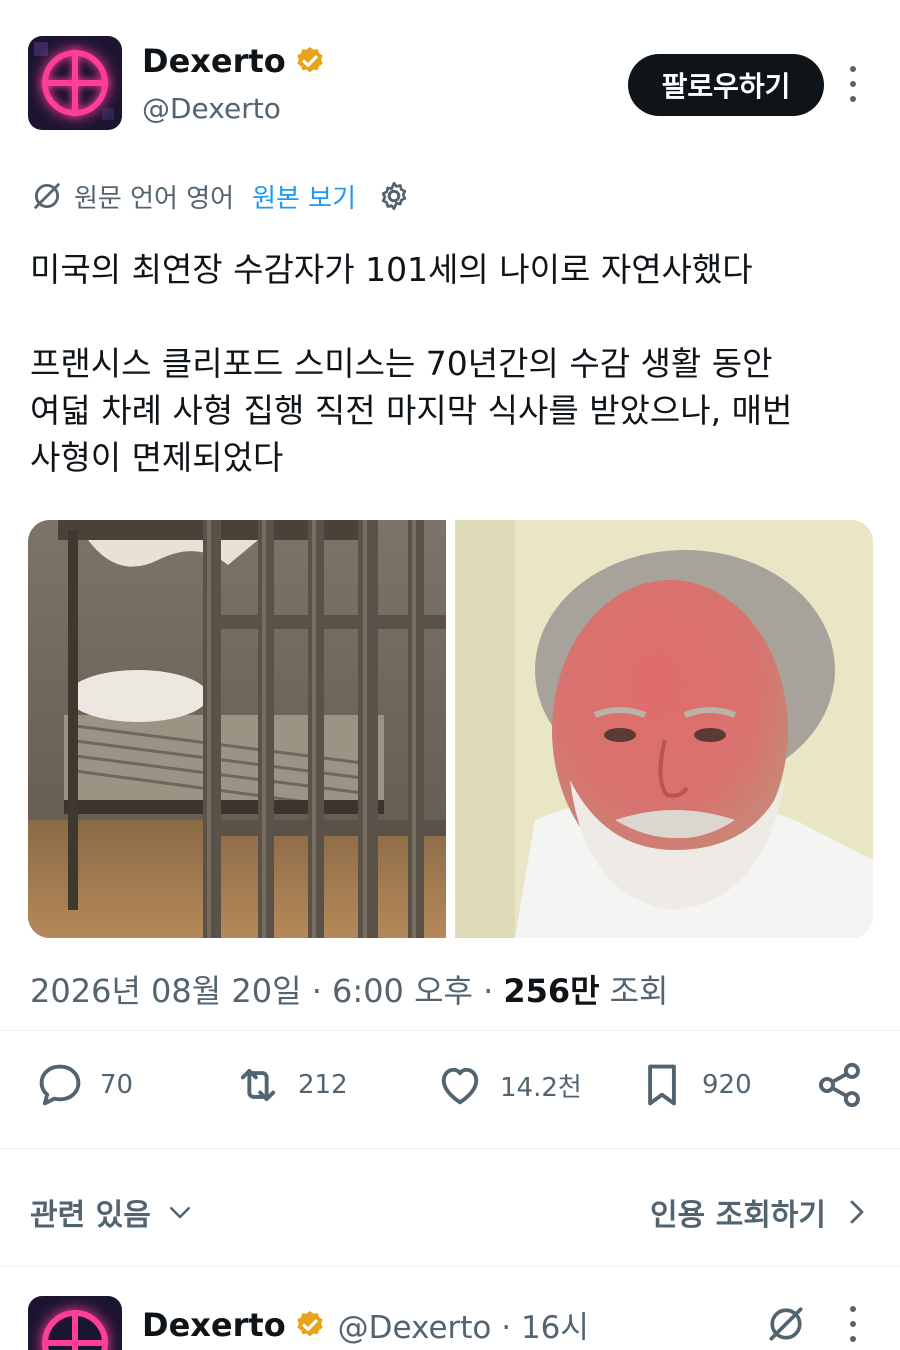  I want to click on tweet-meta: 2026년 08월 20일 · 6:00 오후 · 256만 조회, so click(349, 989).